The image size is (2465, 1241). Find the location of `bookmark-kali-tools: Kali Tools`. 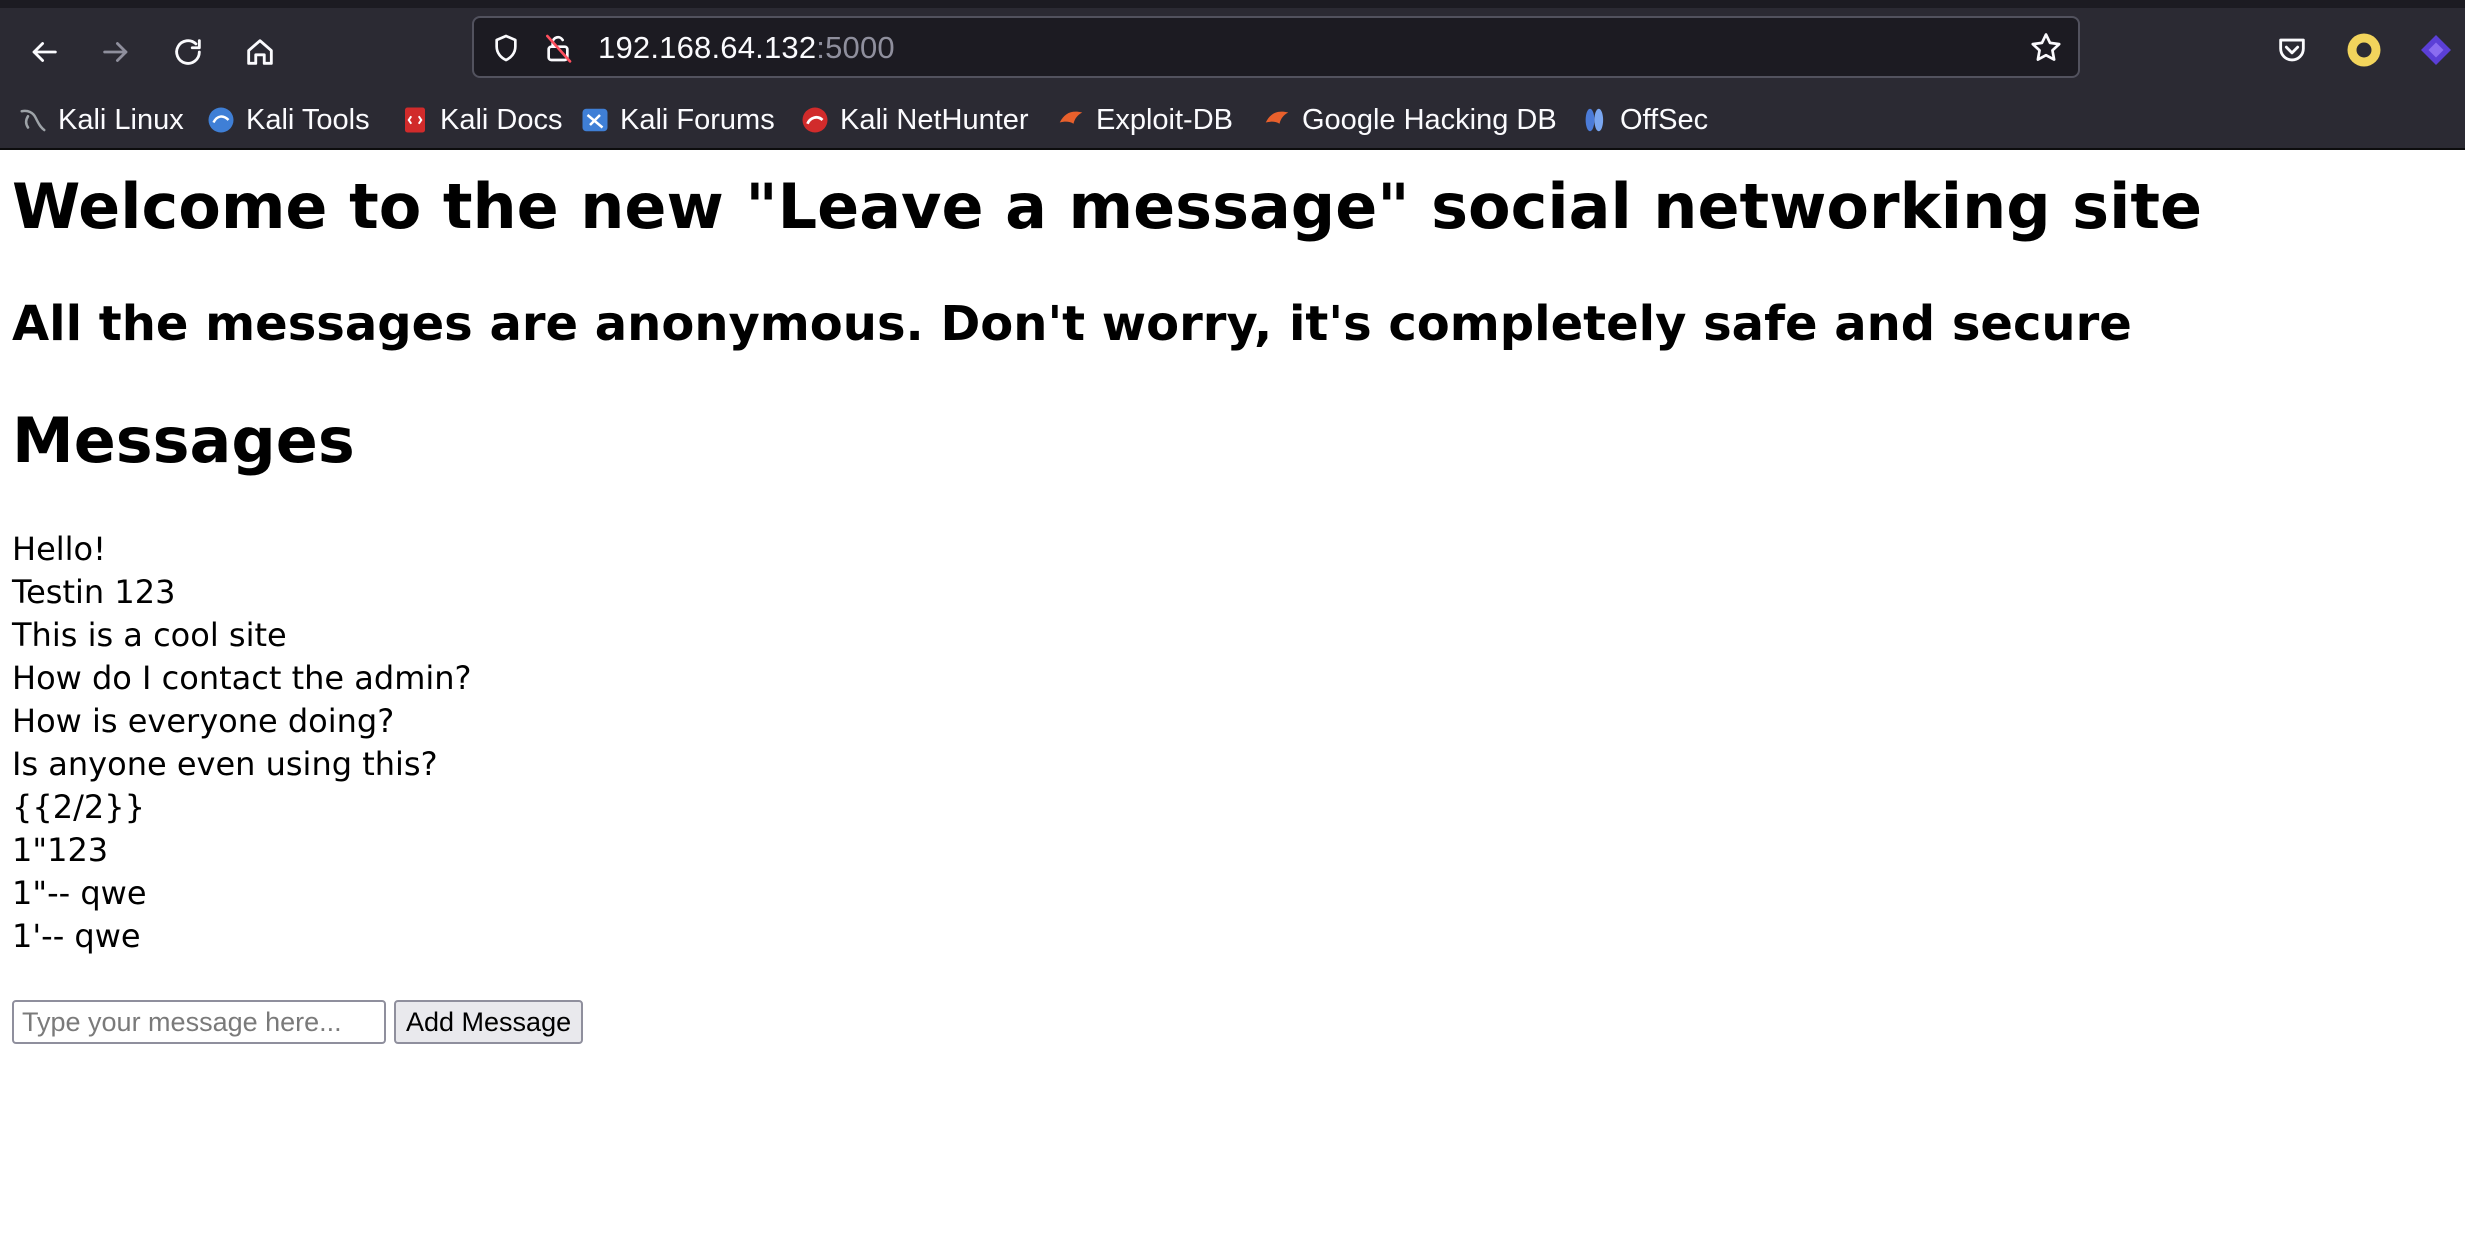

bookmark-kali-tools: Kali Tools is located at coordinates (288, 120).